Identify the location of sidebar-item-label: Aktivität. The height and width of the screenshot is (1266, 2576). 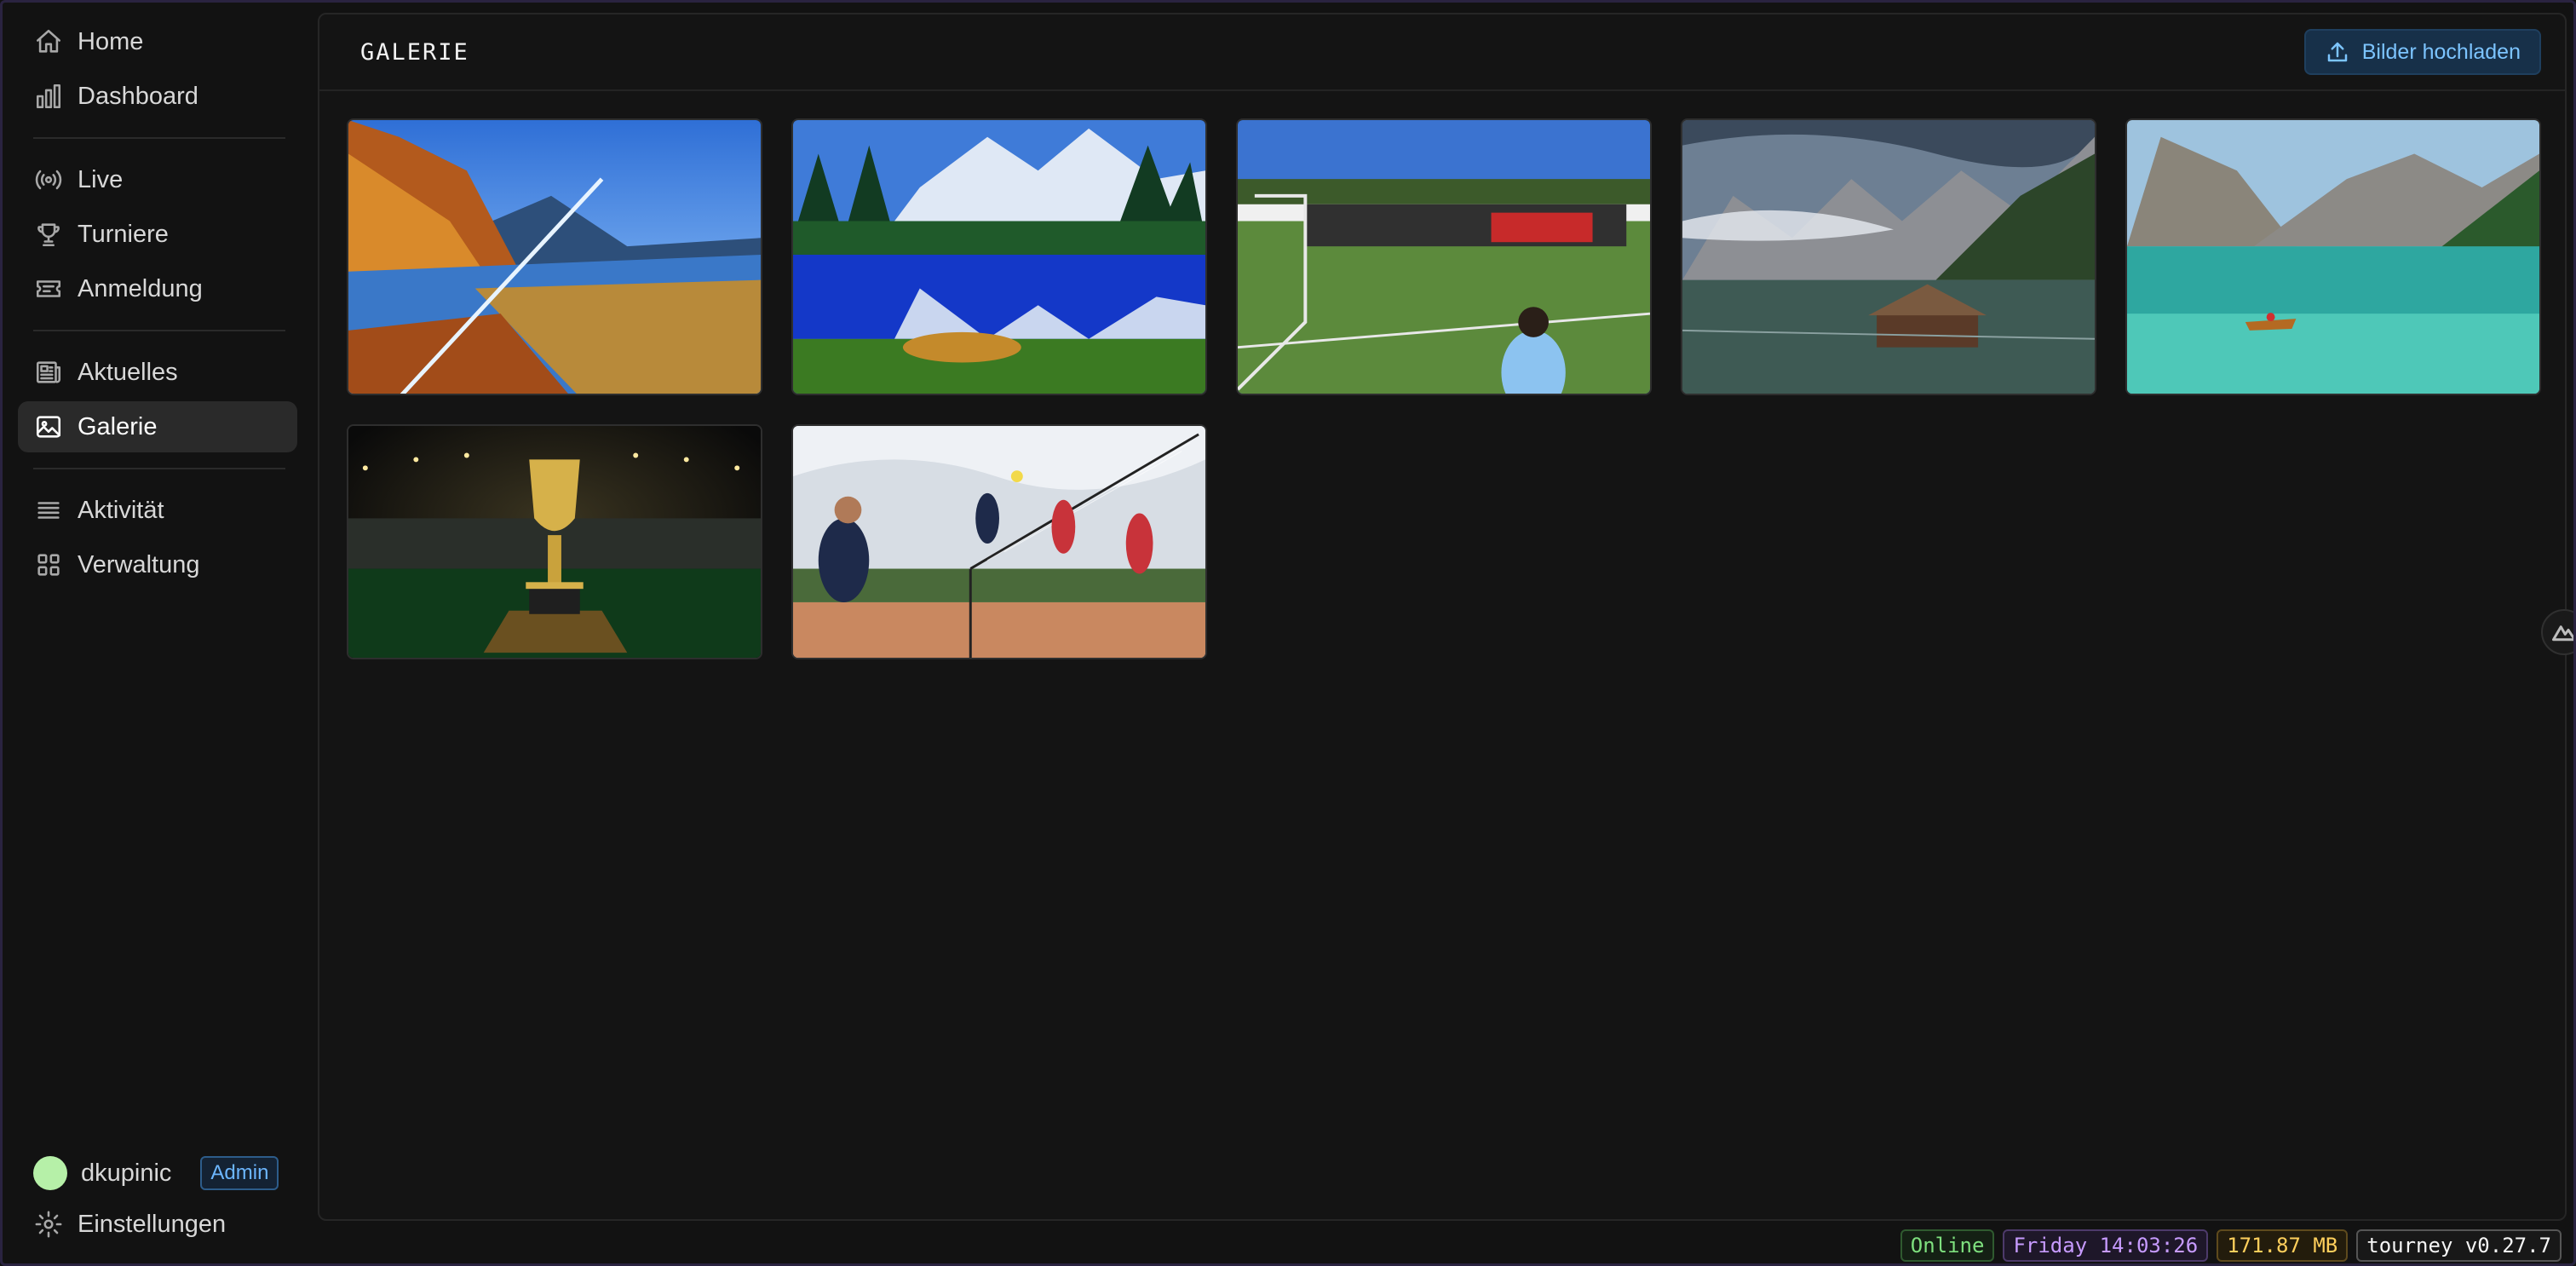
(121, 510).